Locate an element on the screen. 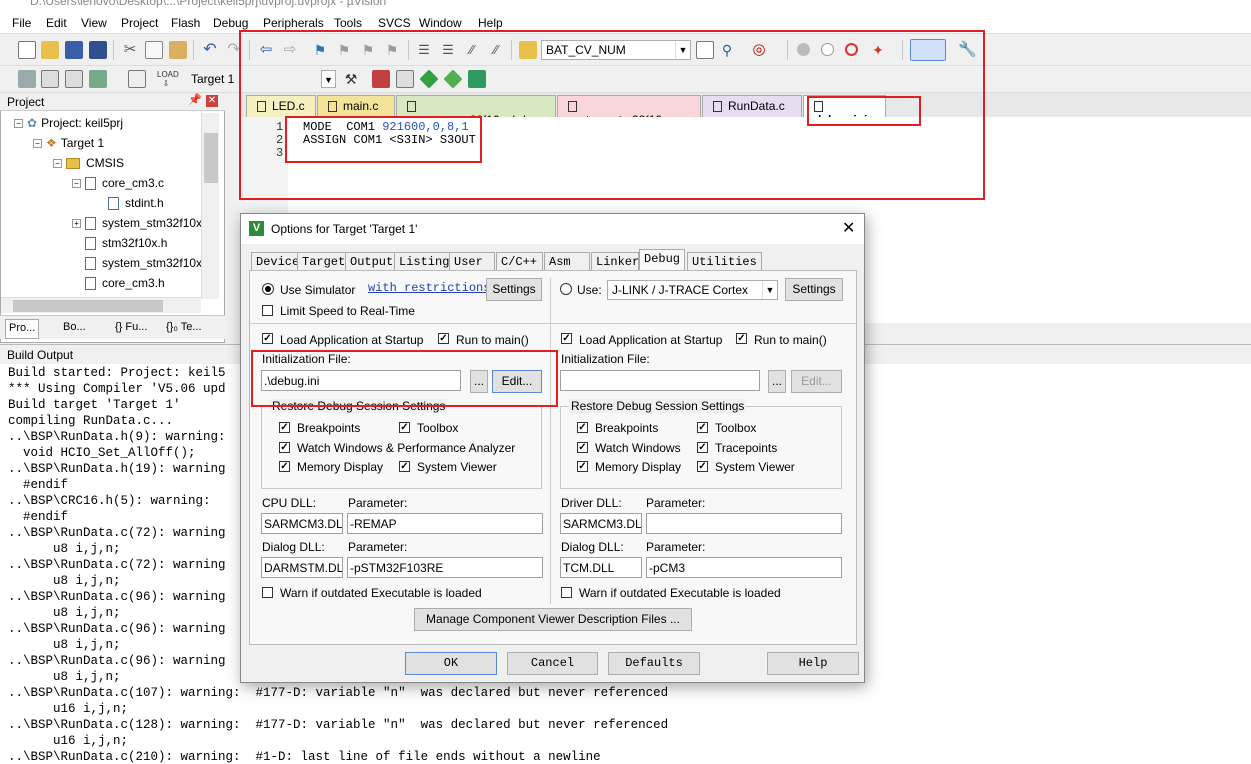 The image size is (1251, 764). batch-build-icon is located at coordinates (98, 79).